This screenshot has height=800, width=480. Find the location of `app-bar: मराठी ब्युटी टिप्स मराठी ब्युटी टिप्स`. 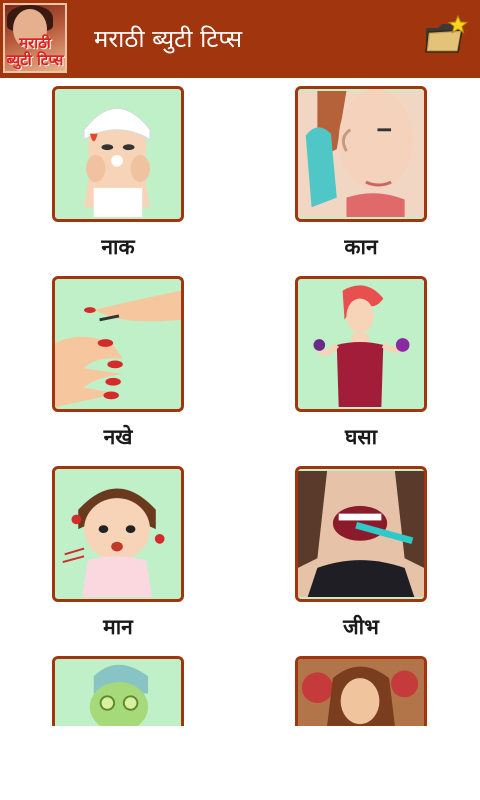

app-bar: मराठी ब्युटी टिप्स मराठी ब्युटी टिप्स is located at coordinates (240, 39).